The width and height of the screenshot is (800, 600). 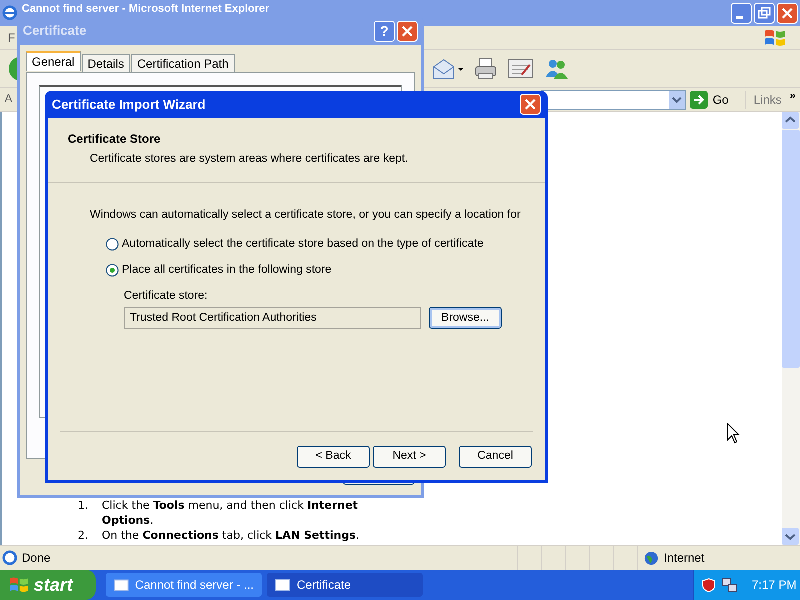 I want to click on status-text: Done, so click(x=37, y=558).